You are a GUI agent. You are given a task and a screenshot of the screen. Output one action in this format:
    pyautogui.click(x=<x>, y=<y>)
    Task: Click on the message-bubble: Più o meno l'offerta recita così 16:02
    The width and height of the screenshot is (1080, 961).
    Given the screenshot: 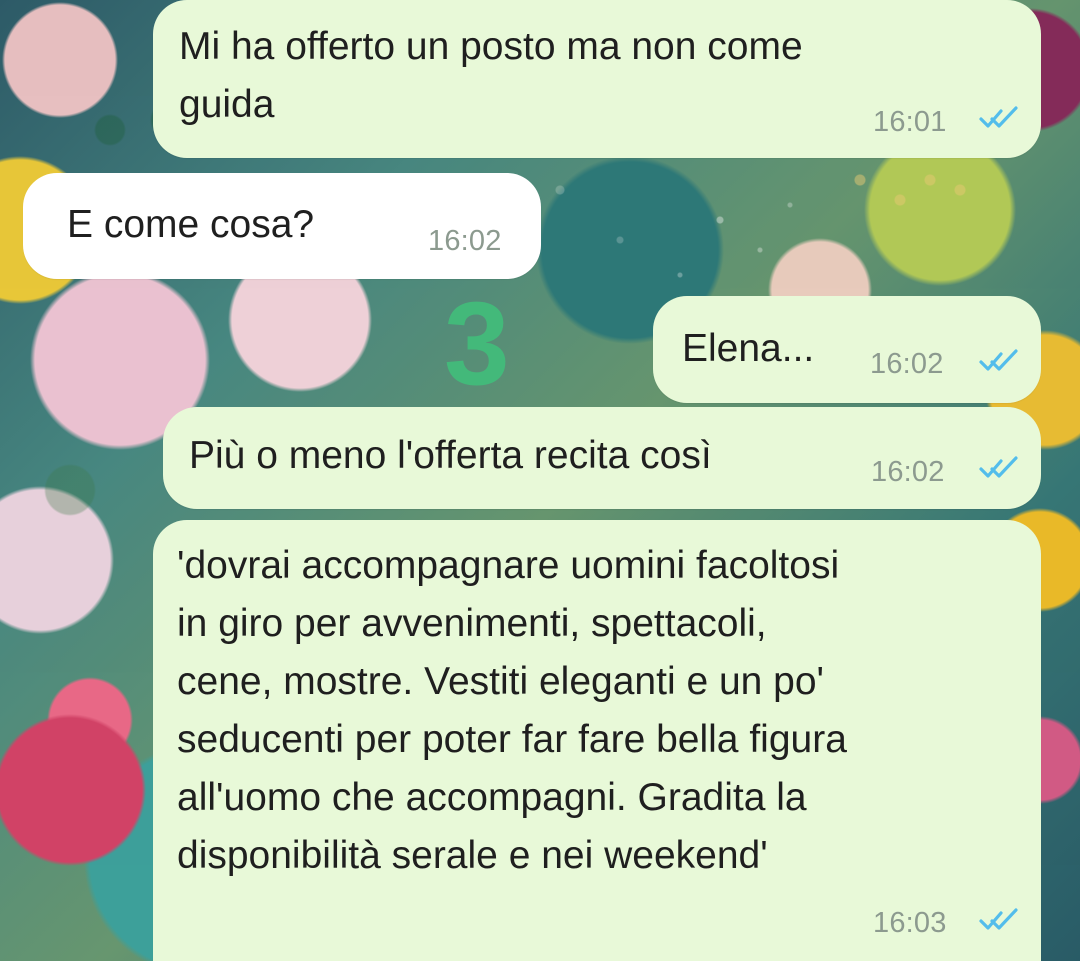 What is the action you would take?
    pyautogui.click(x=602, y=458)
    